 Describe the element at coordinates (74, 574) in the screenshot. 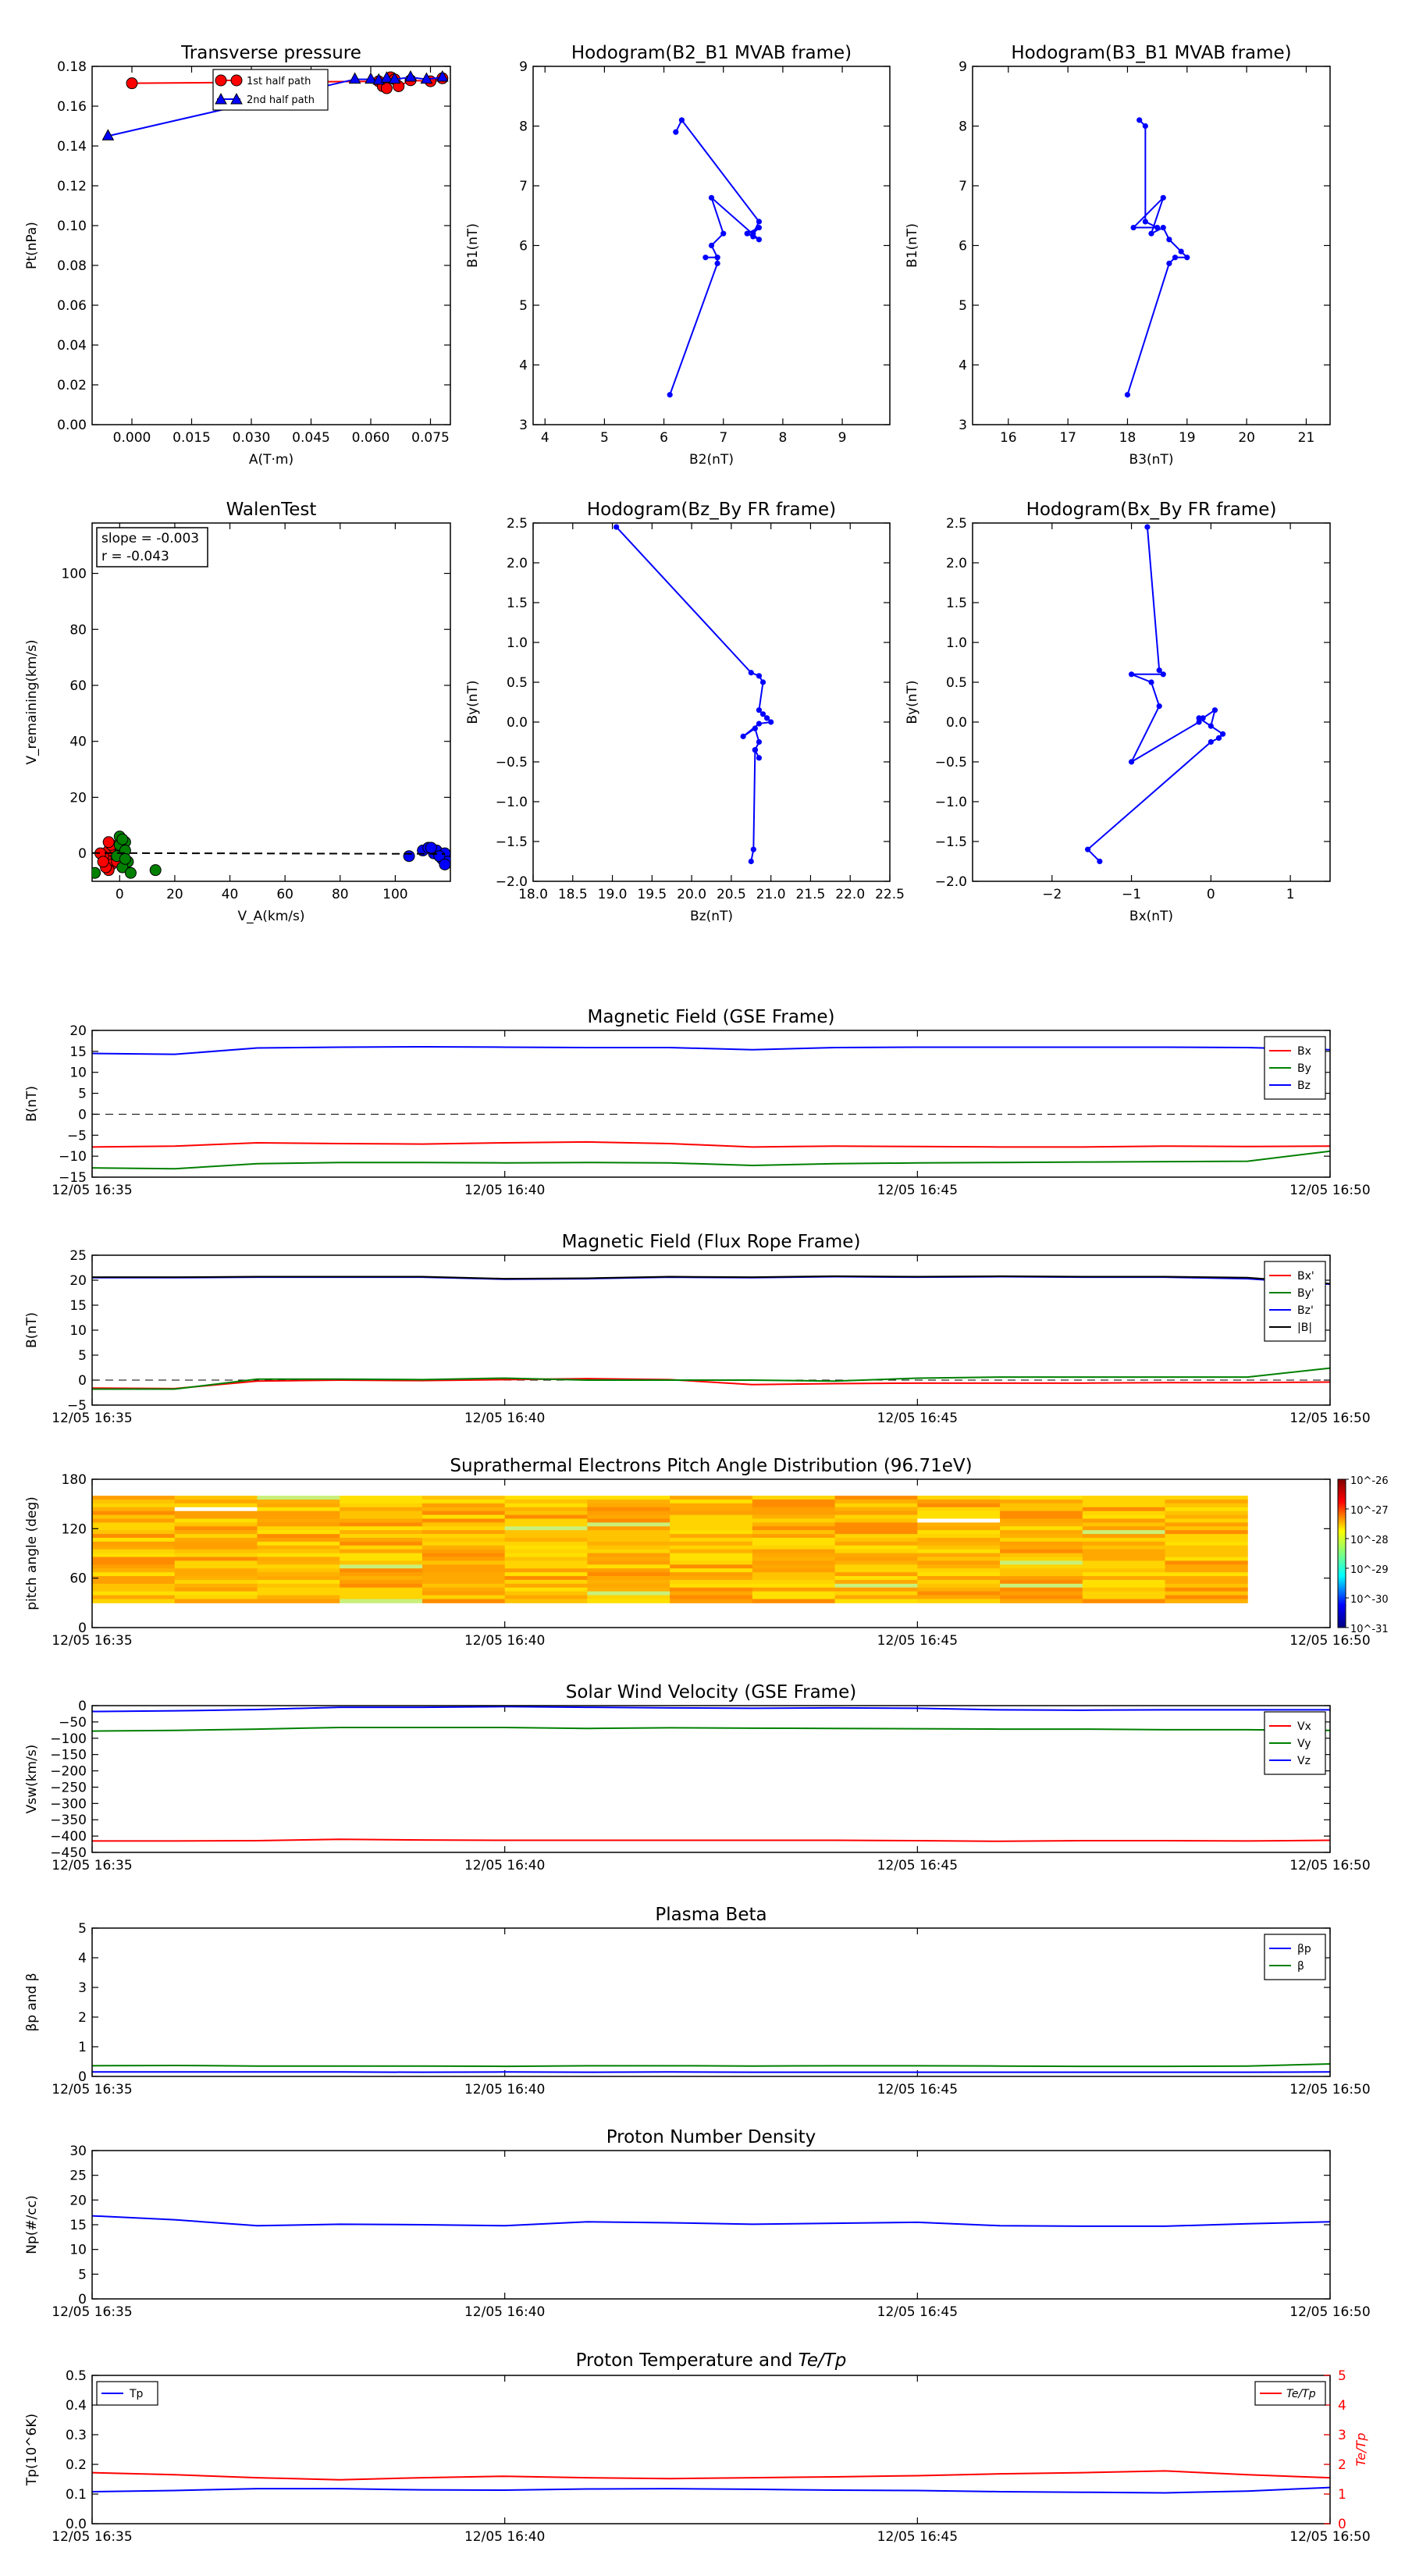

I see `y-tick-label: 100` at that location.